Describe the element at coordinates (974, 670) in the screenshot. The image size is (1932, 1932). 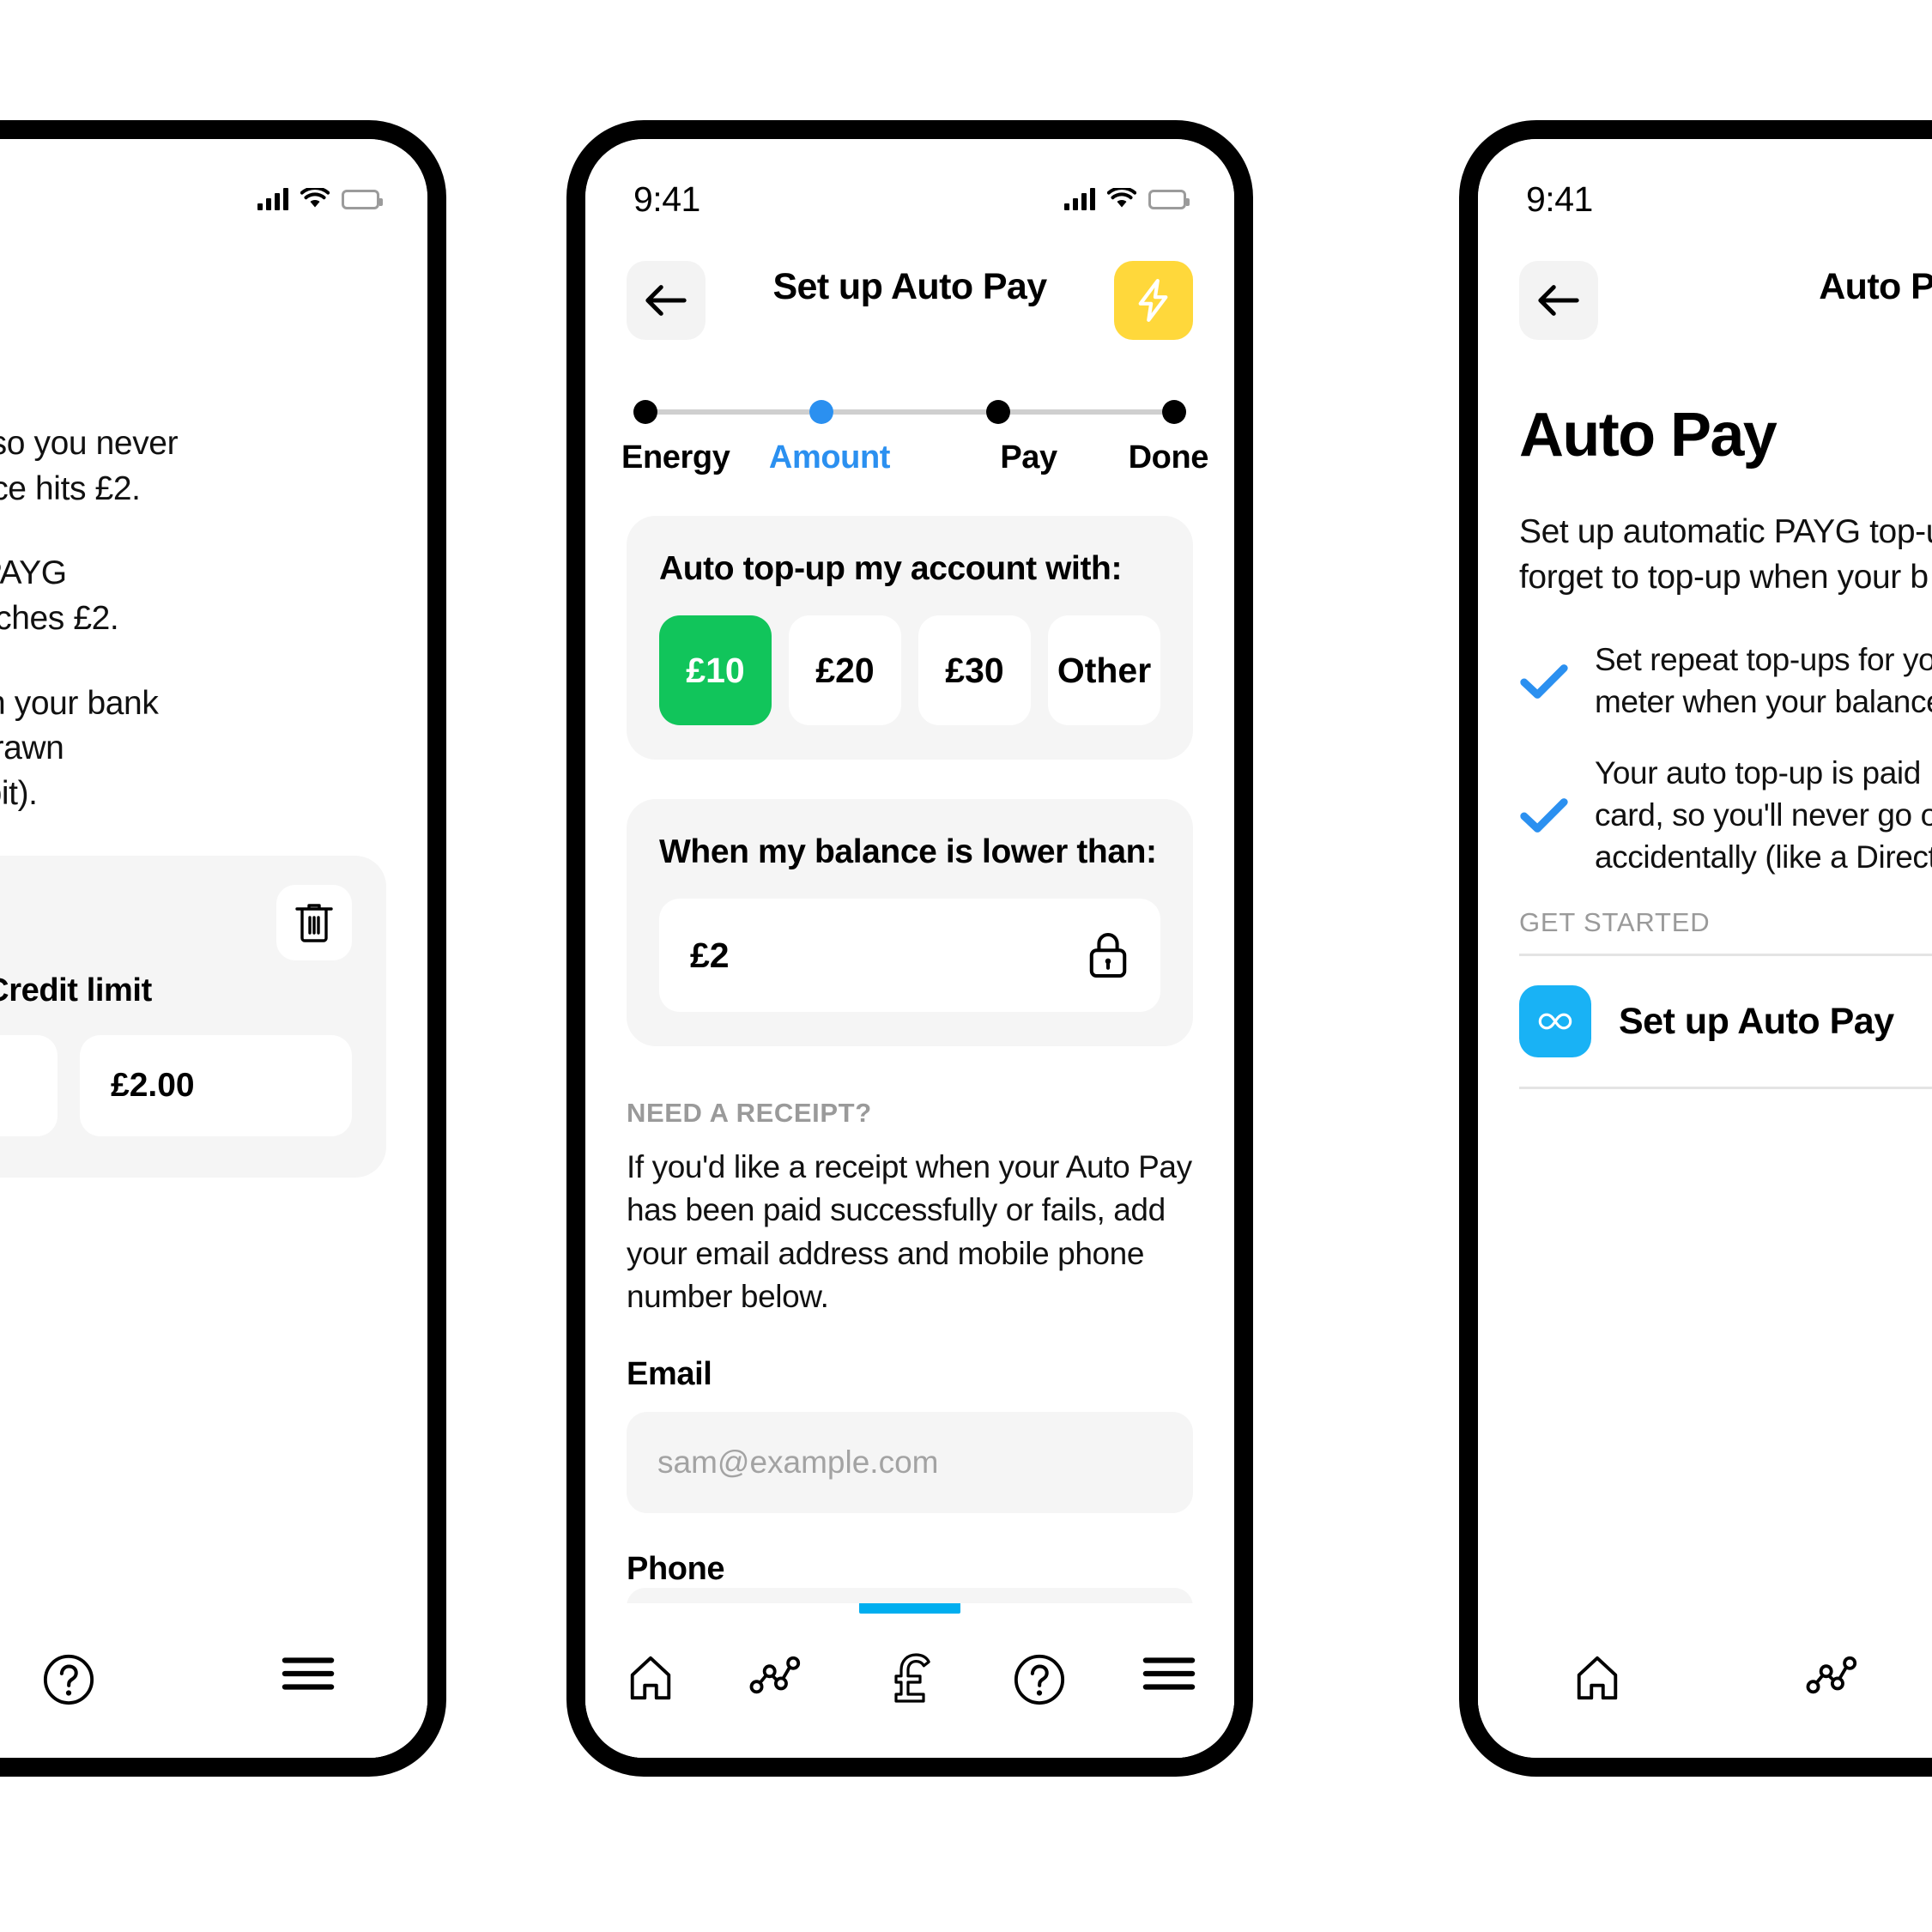
I see `amount-option-30: £30` at that location.